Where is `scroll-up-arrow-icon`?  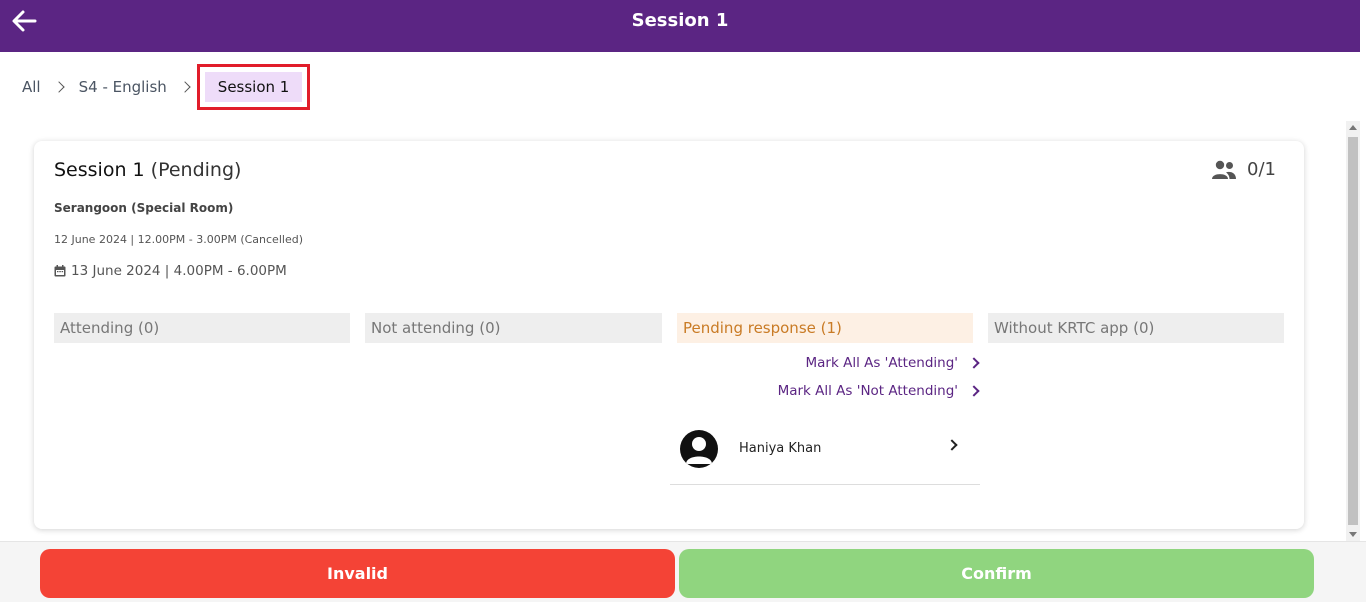
scroll-up-arrow-icon is located at coordinates (1353, 127).